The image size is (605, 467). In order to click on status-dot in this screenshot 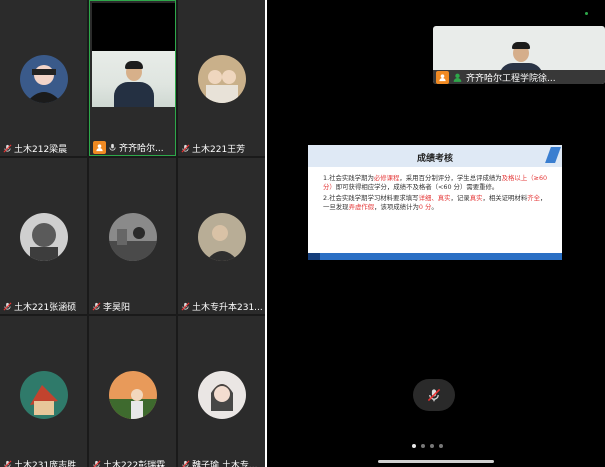, I will do `click(586, 13)`.